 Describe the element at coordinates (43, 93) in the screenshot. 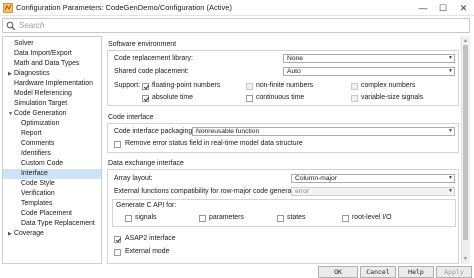

I see `tree-item-label: Model Referencing` at that location.